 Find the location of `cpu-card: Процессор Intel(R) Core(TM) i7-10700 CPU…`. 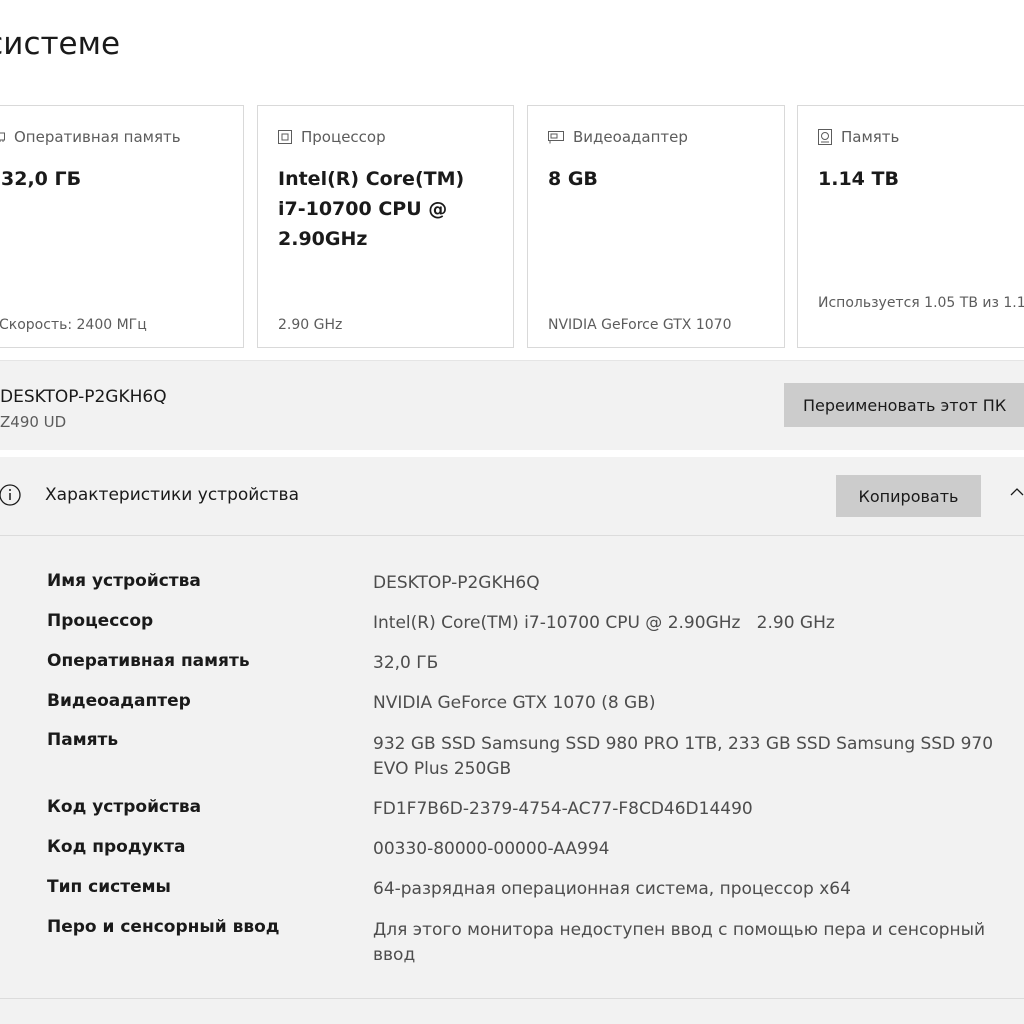

cpu-card: Процессор Intel(R) Core(TM) i7-10700 CPU… is located at coordinates (385, 226).